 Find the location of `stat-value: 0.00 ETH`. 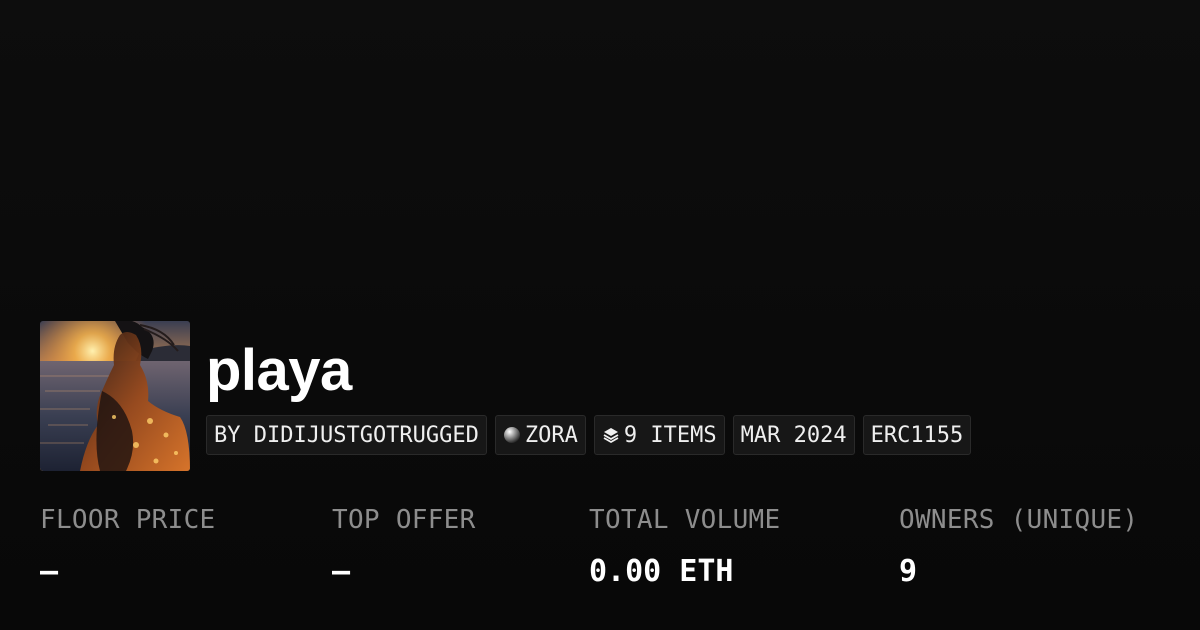

stat-value: 0.00 ETH is located at coordinates (661, 571).